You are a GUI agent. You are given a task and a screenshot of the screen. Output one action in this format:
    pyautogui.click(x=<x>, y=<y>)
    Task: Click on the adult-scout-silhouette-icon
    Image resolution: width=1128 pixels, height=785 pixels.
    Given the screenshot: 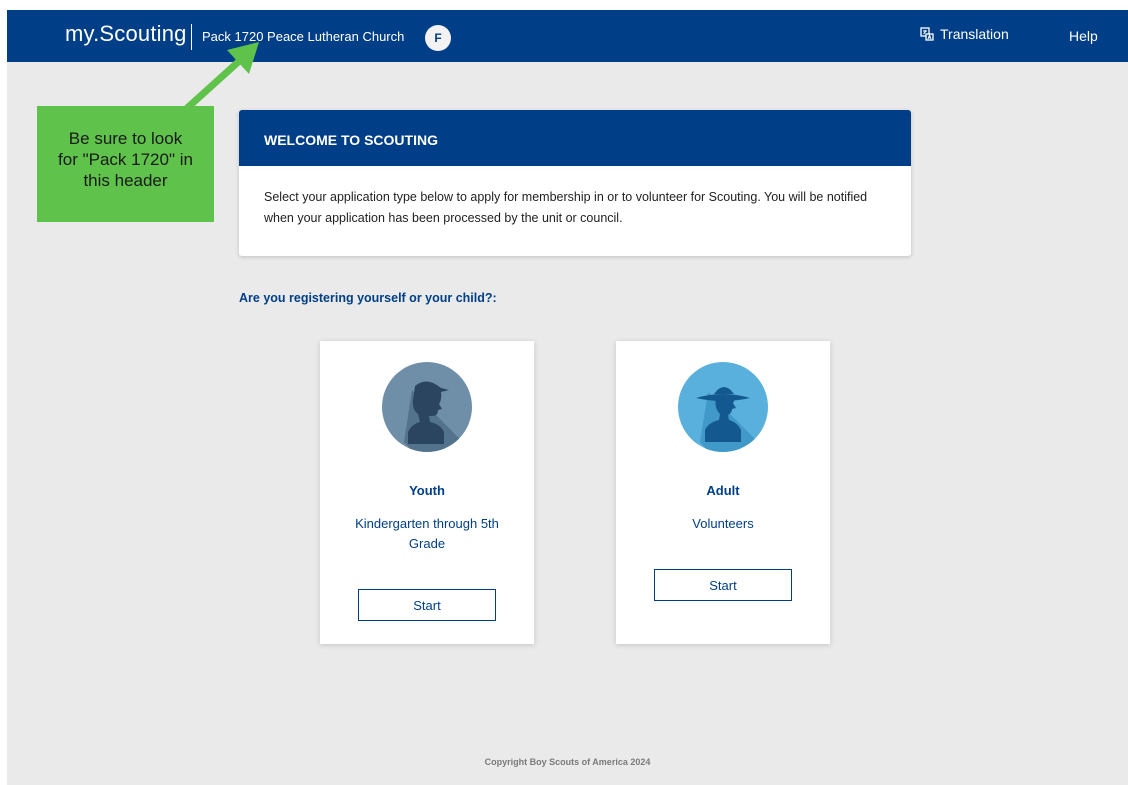 What is the action you would take?
    pyautogui.click(x=723, y=407)
    